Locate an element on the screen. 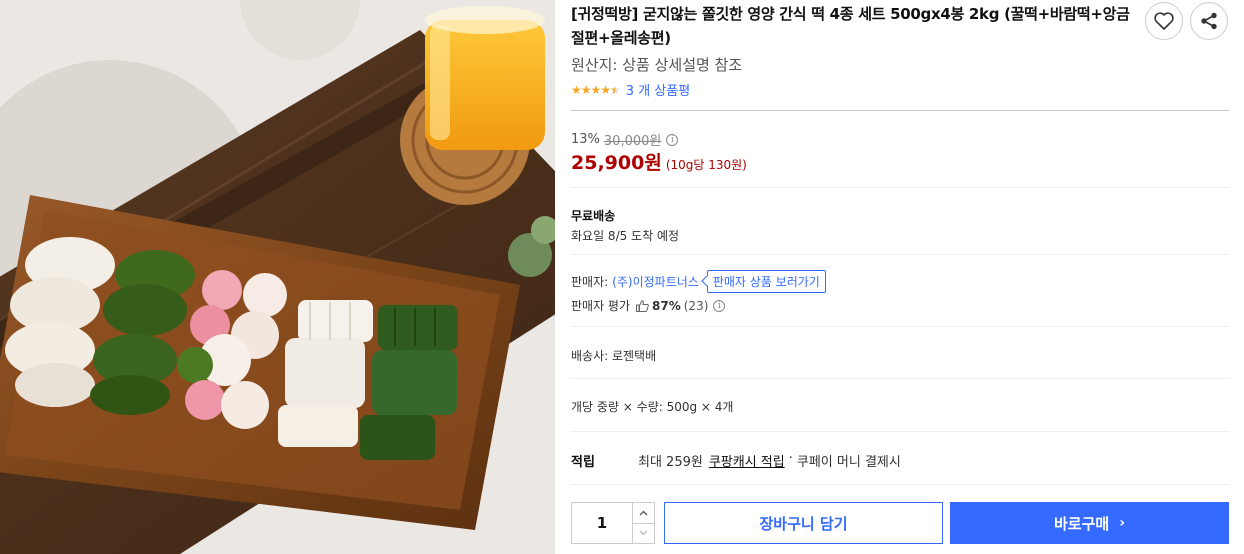 Image resolution: width=1244 pixels, height=554 pixels. origin-info: 원산지: 상품 상세설명 참조 is located at coordinates (657, 65).